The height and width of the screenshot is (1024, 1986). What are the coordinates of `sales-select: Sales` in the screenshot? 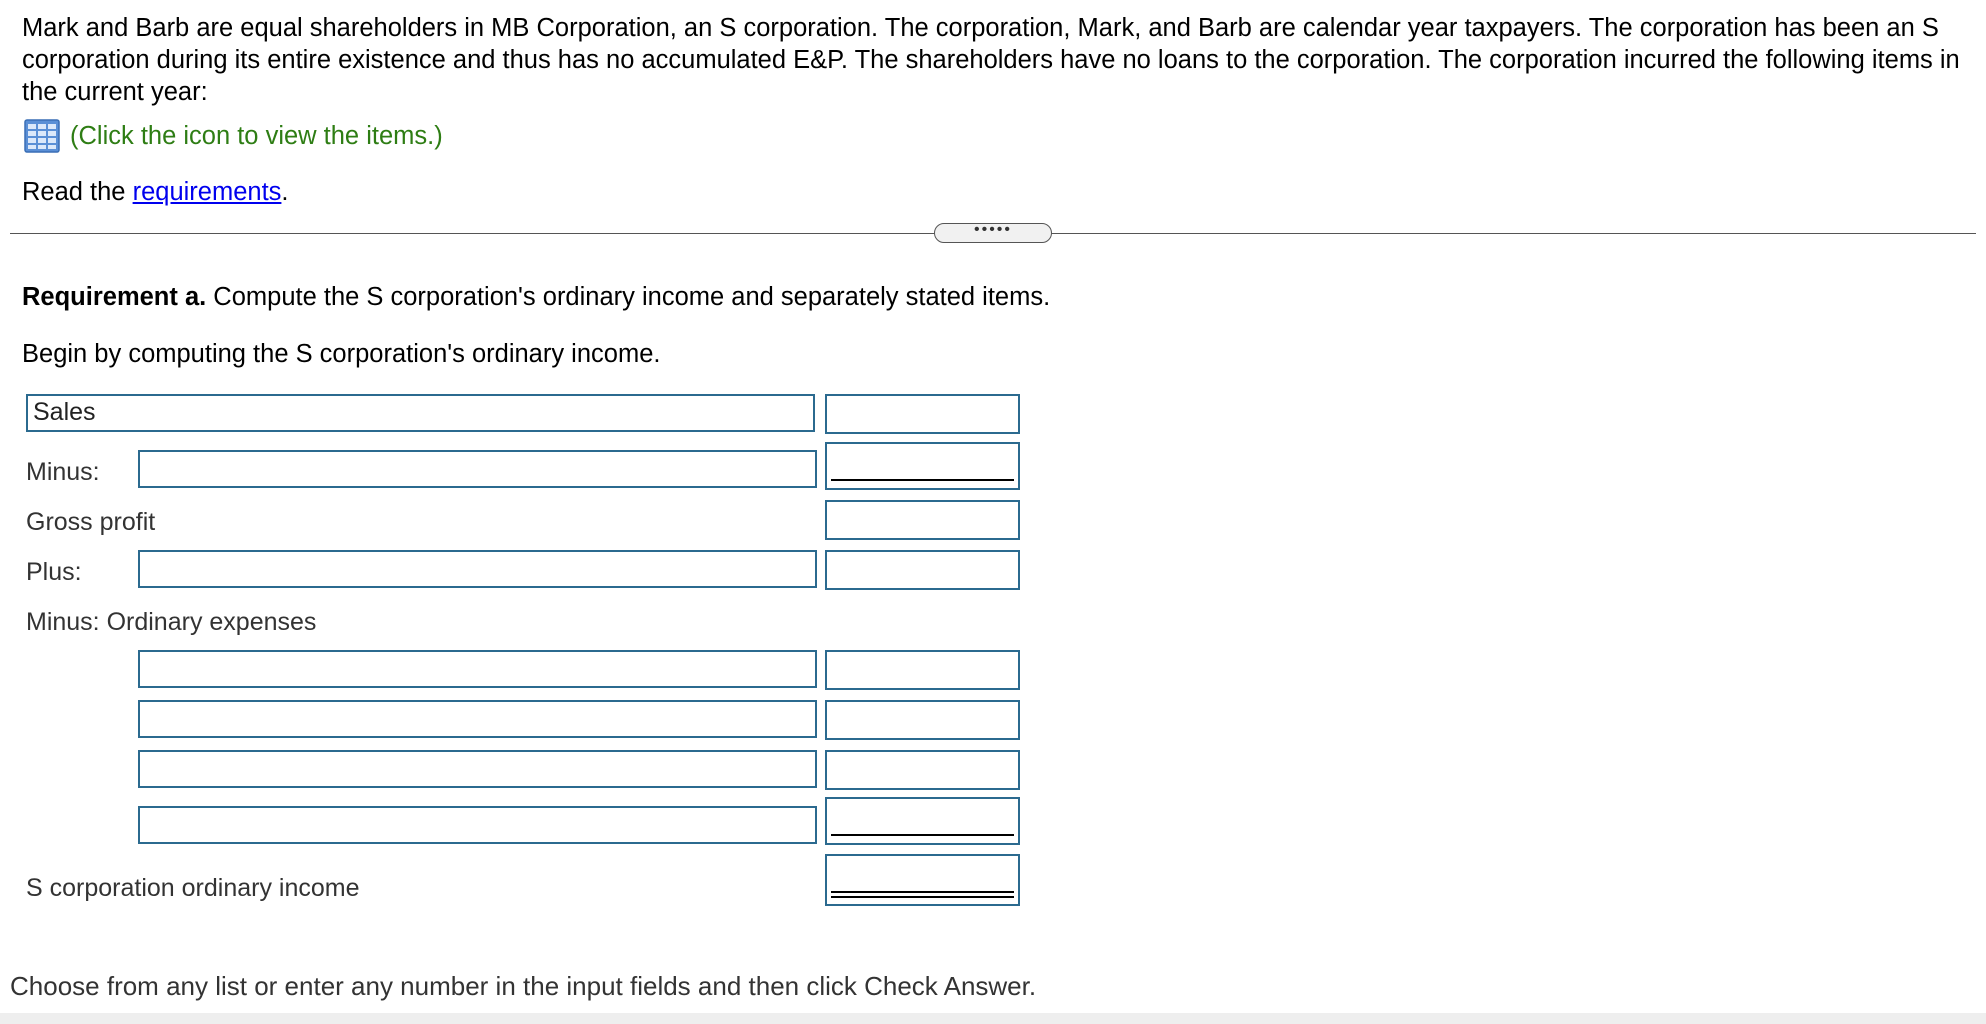 It's located at (420, 413).